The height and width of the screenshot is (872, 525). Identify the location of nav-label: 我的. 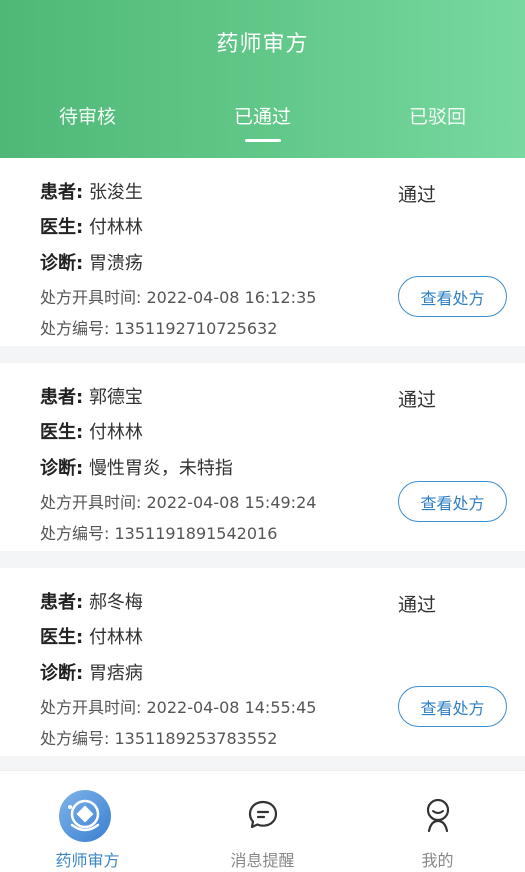
(437, 860).